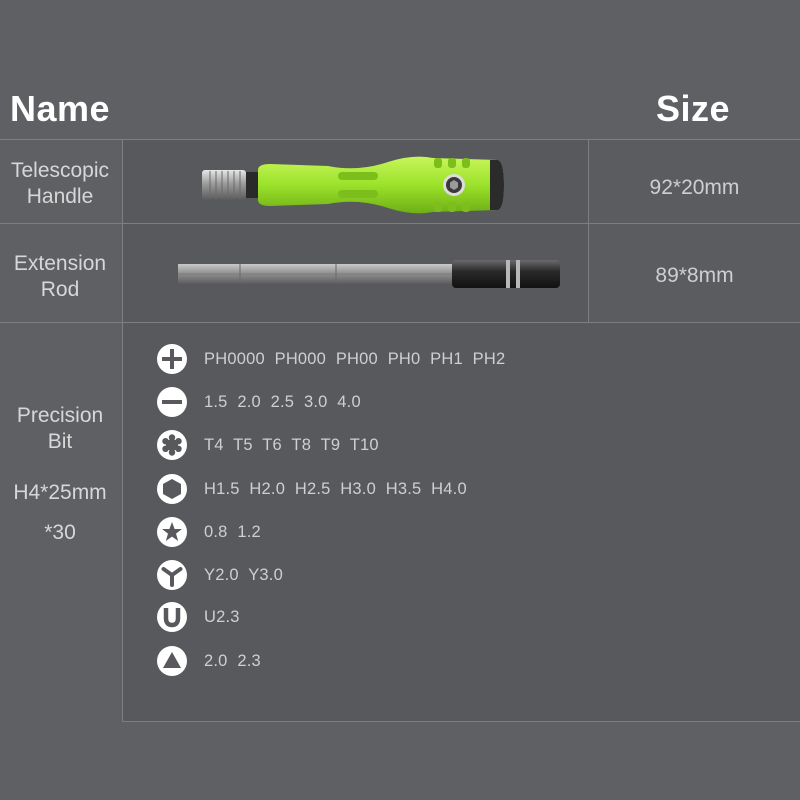  Describe the element at coordinates (60, 277) in the screenshot. I see `extension-rod-label: Extension Rod` at that location.